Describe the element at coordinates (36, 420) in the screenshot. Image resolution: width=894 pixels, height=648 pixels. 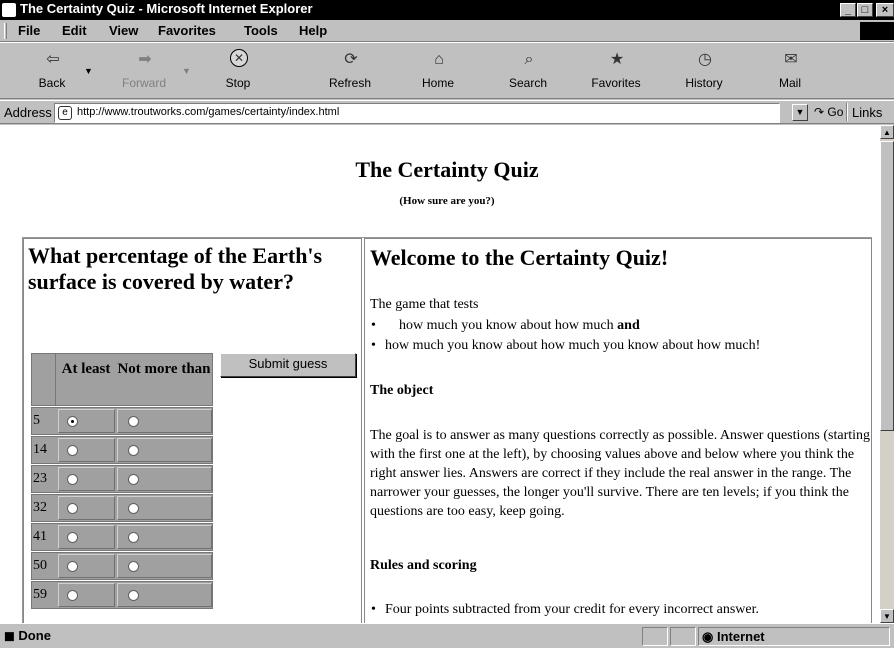
I see `row-value: 5` at that location.